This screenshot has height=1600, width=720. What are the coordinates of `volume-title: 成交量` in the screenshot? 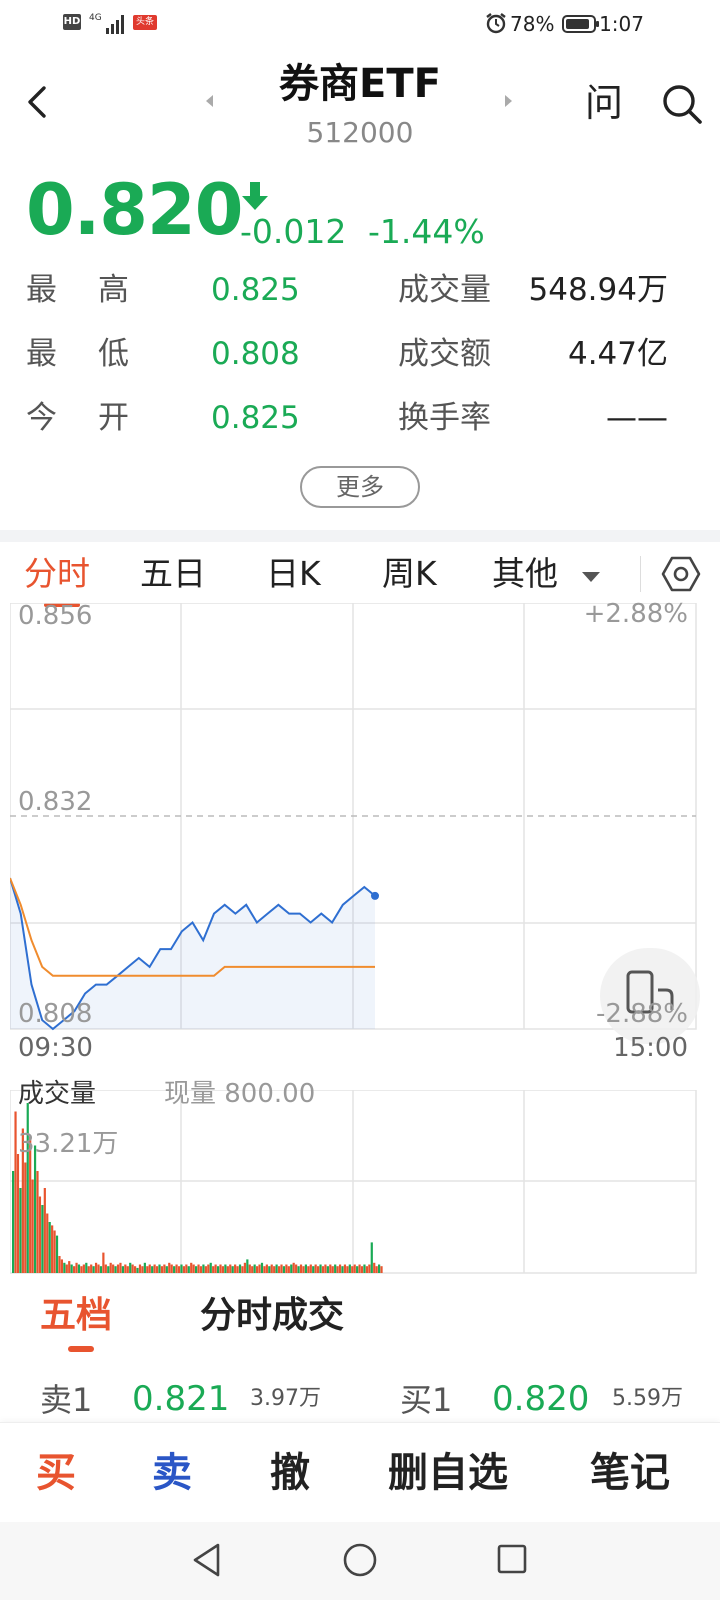 It's located at (57, 1094).